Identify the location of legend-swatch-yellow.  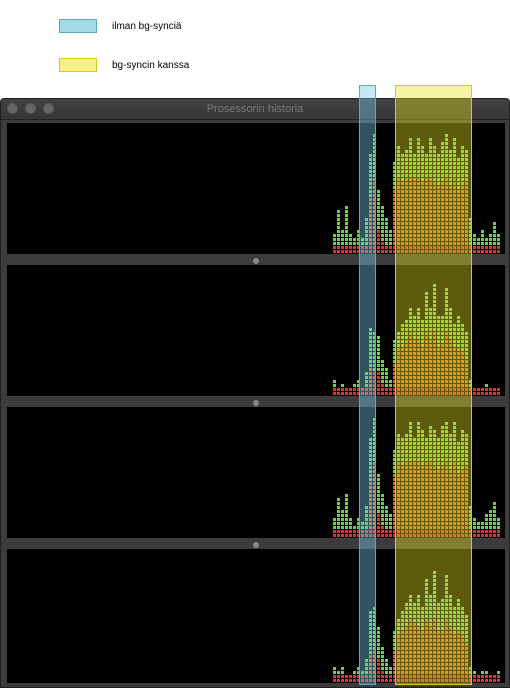
(78, 65).